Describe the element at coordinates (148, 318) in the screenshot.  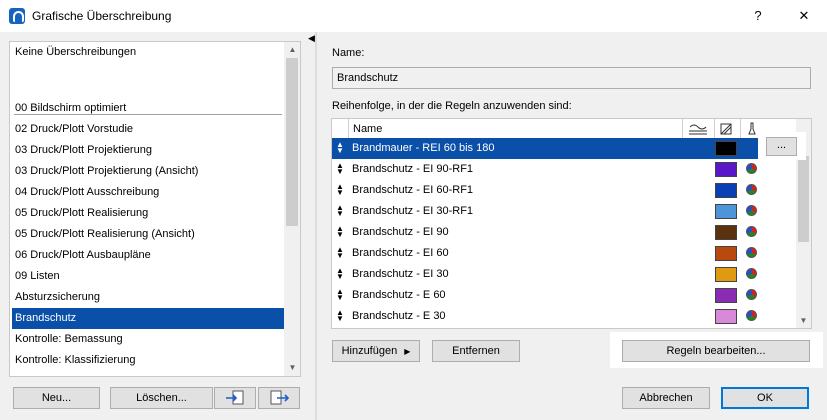
I see `list-item: Brandschutz` at that location.